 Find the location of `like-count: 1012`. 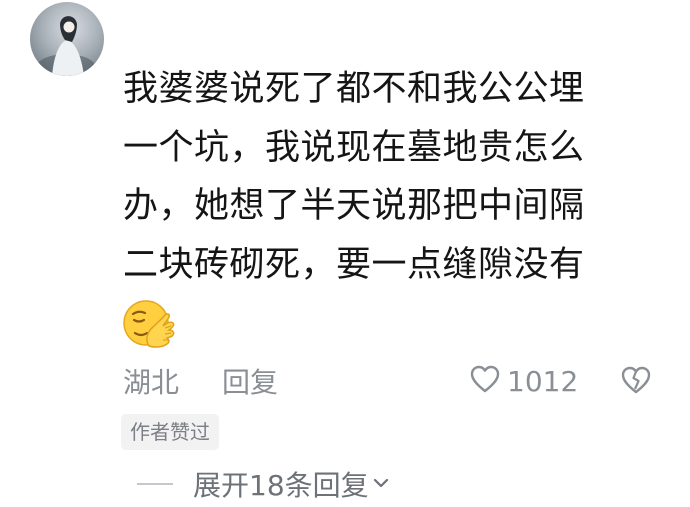

like-count: 1012 is located at coordinates (543, 381).